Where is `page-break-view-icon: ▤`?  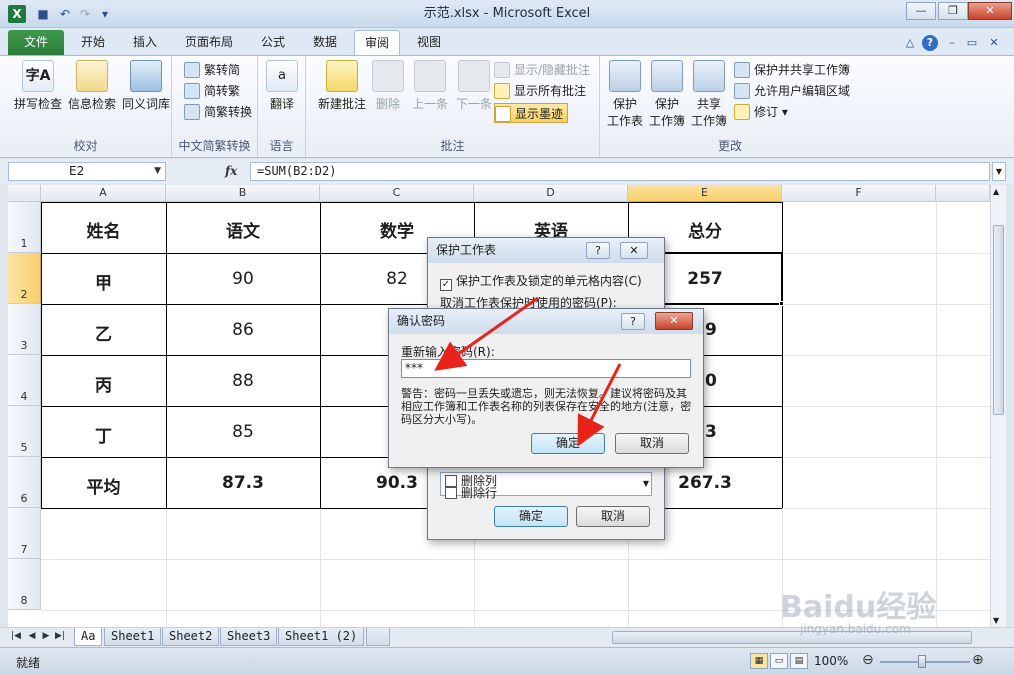 page-break-view-icon: ▤ is located at coordinates (799, 661).